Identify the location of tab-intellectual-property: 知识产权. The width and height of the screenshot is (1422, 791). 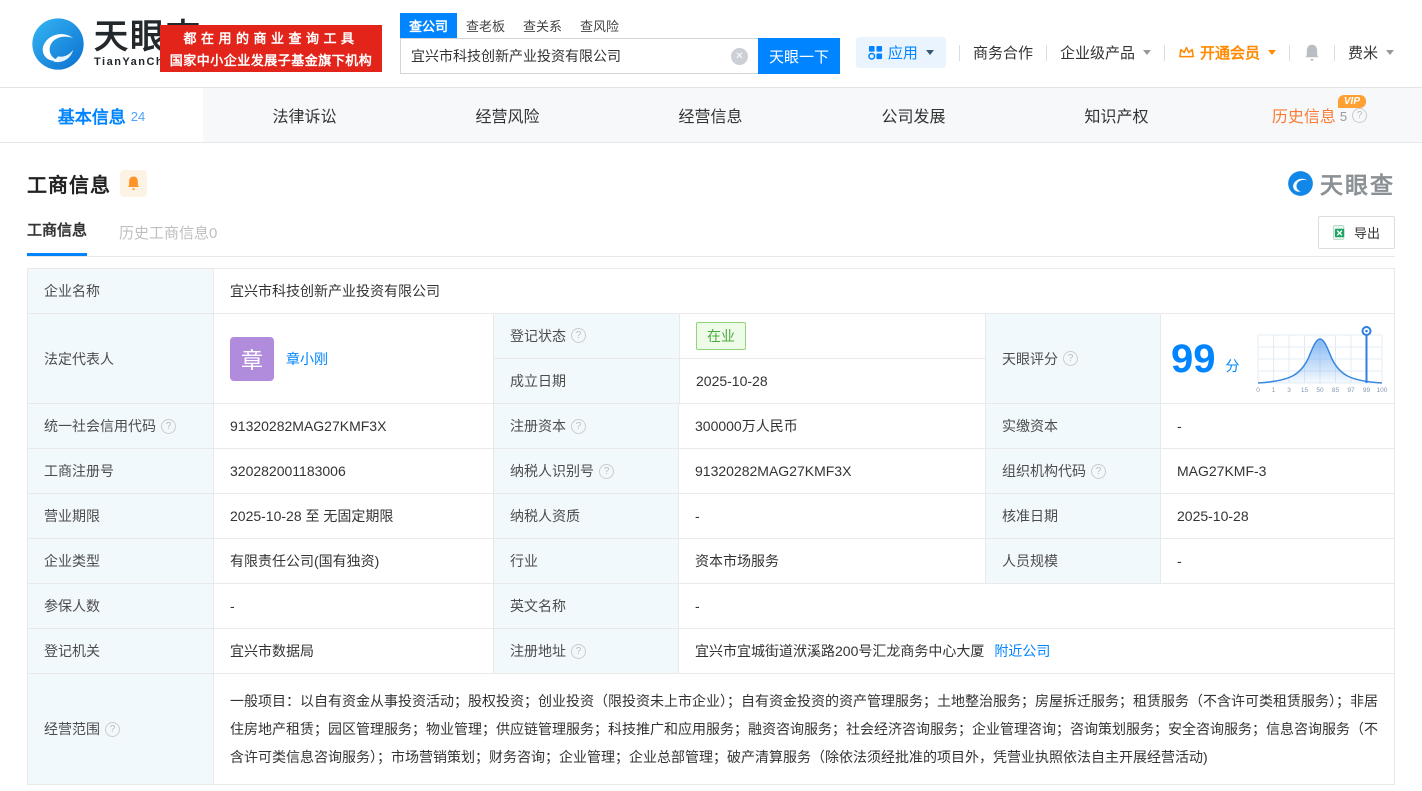
(1116, 115).